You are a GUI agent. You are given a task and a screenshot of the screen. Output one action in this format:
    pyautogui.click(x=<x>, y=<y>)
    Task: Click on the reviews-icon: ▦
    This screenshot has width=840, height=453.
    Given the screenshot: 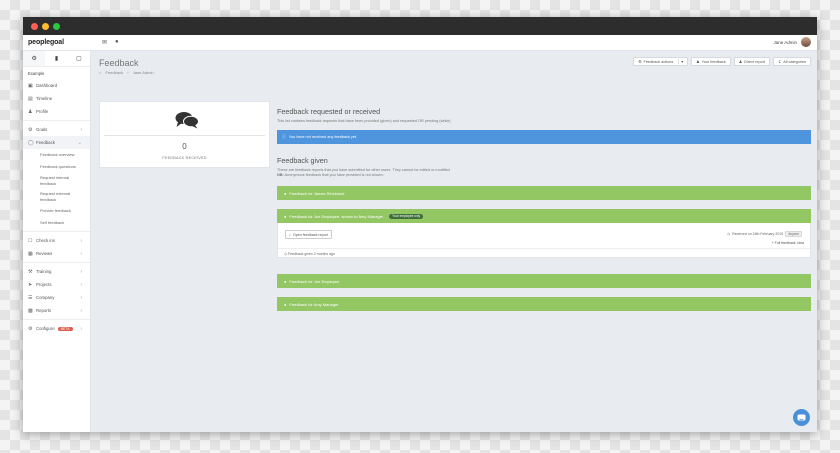 What is the action you would take?
    pyautogui.click(x=30, y=253)
    